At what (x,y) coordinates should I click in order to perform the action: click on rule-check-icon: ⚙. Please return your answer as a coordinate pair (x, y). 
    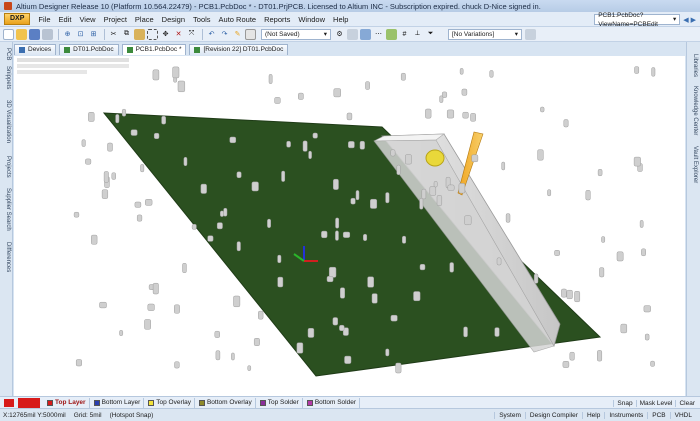
    Looking at the image, I should click on (339, 34).